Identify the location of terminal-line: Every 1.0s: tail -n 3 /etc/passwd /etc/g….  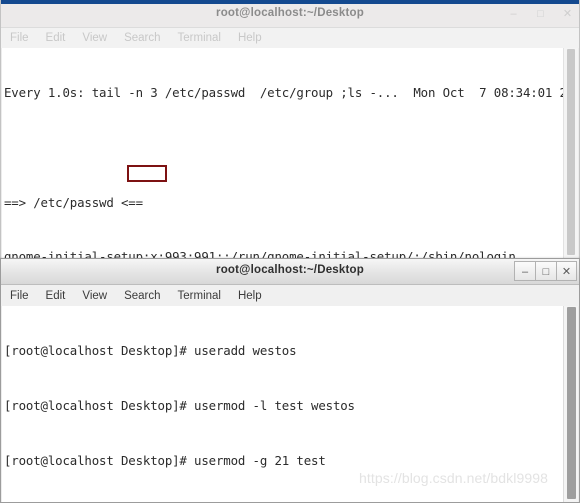
(284, 93).